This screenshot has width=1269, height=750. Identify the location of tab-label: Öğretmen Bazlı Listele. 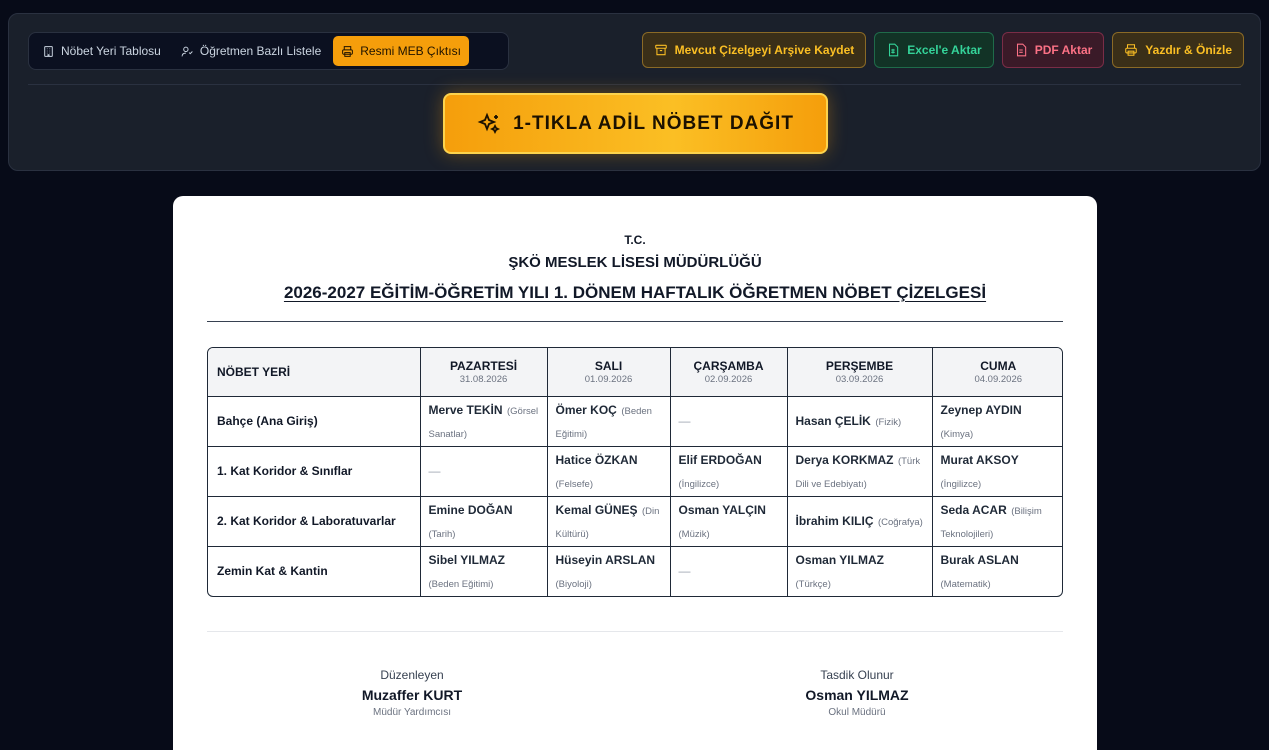
(260, 51).